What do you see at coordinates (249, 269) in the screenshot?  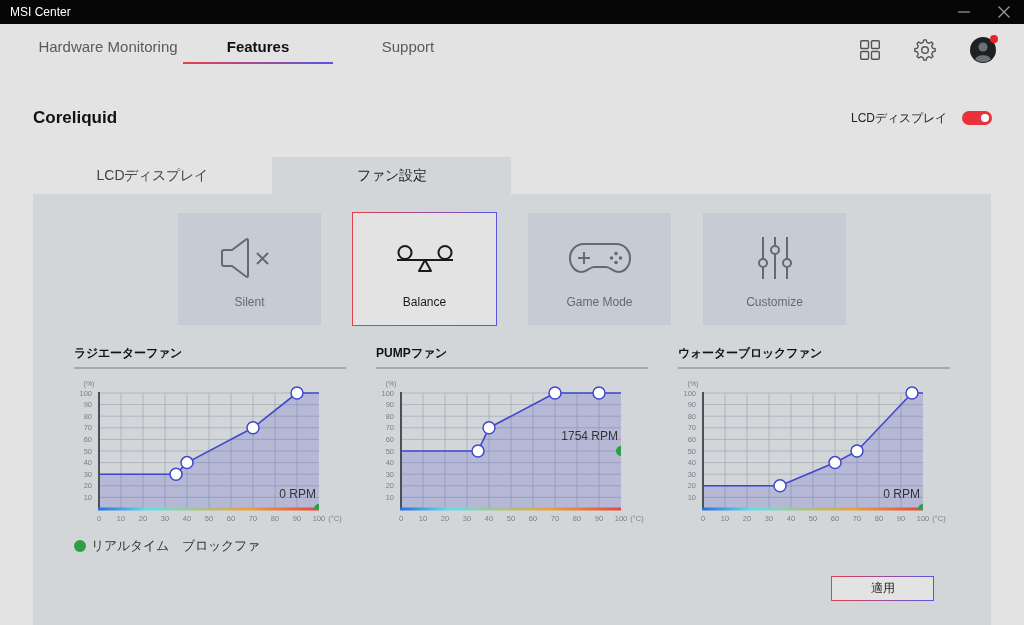 I see `mode-card: Silent` at bounding box center [249, 269].